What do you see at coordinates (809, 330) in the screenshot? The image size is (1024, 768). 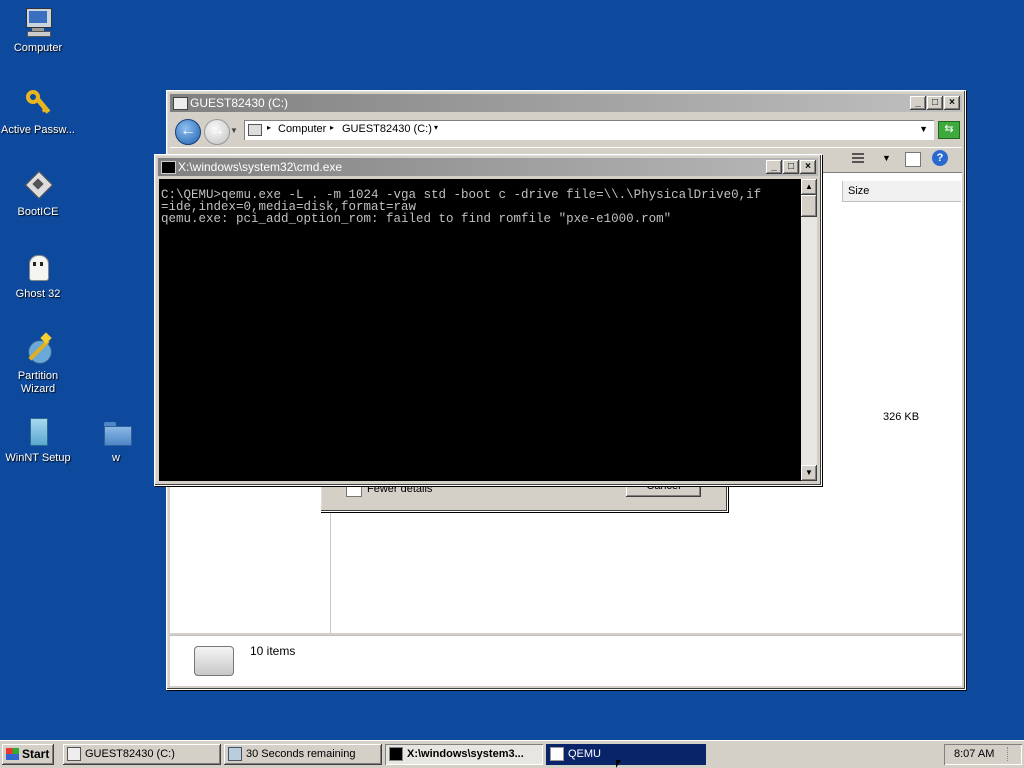 I see `vertical-scrollbar: ▲ ▼` at bounding box center [809, 330].